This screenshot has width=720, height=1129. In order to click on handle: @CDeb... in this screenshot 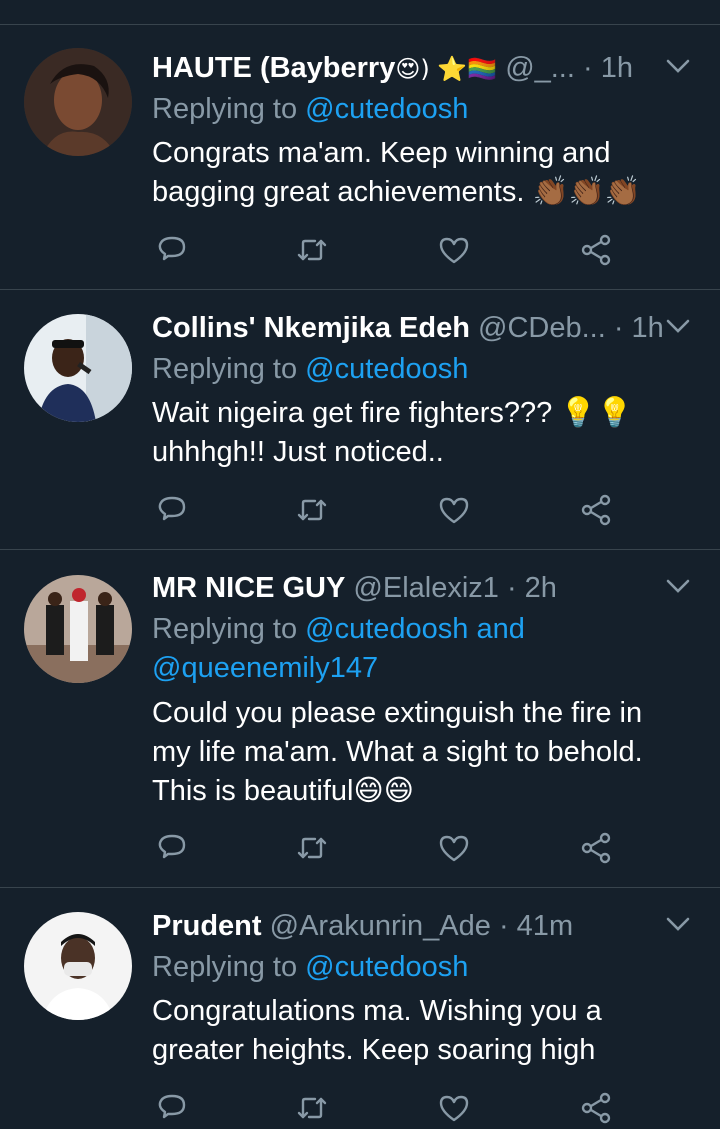, I will do `click(542, 328)`.